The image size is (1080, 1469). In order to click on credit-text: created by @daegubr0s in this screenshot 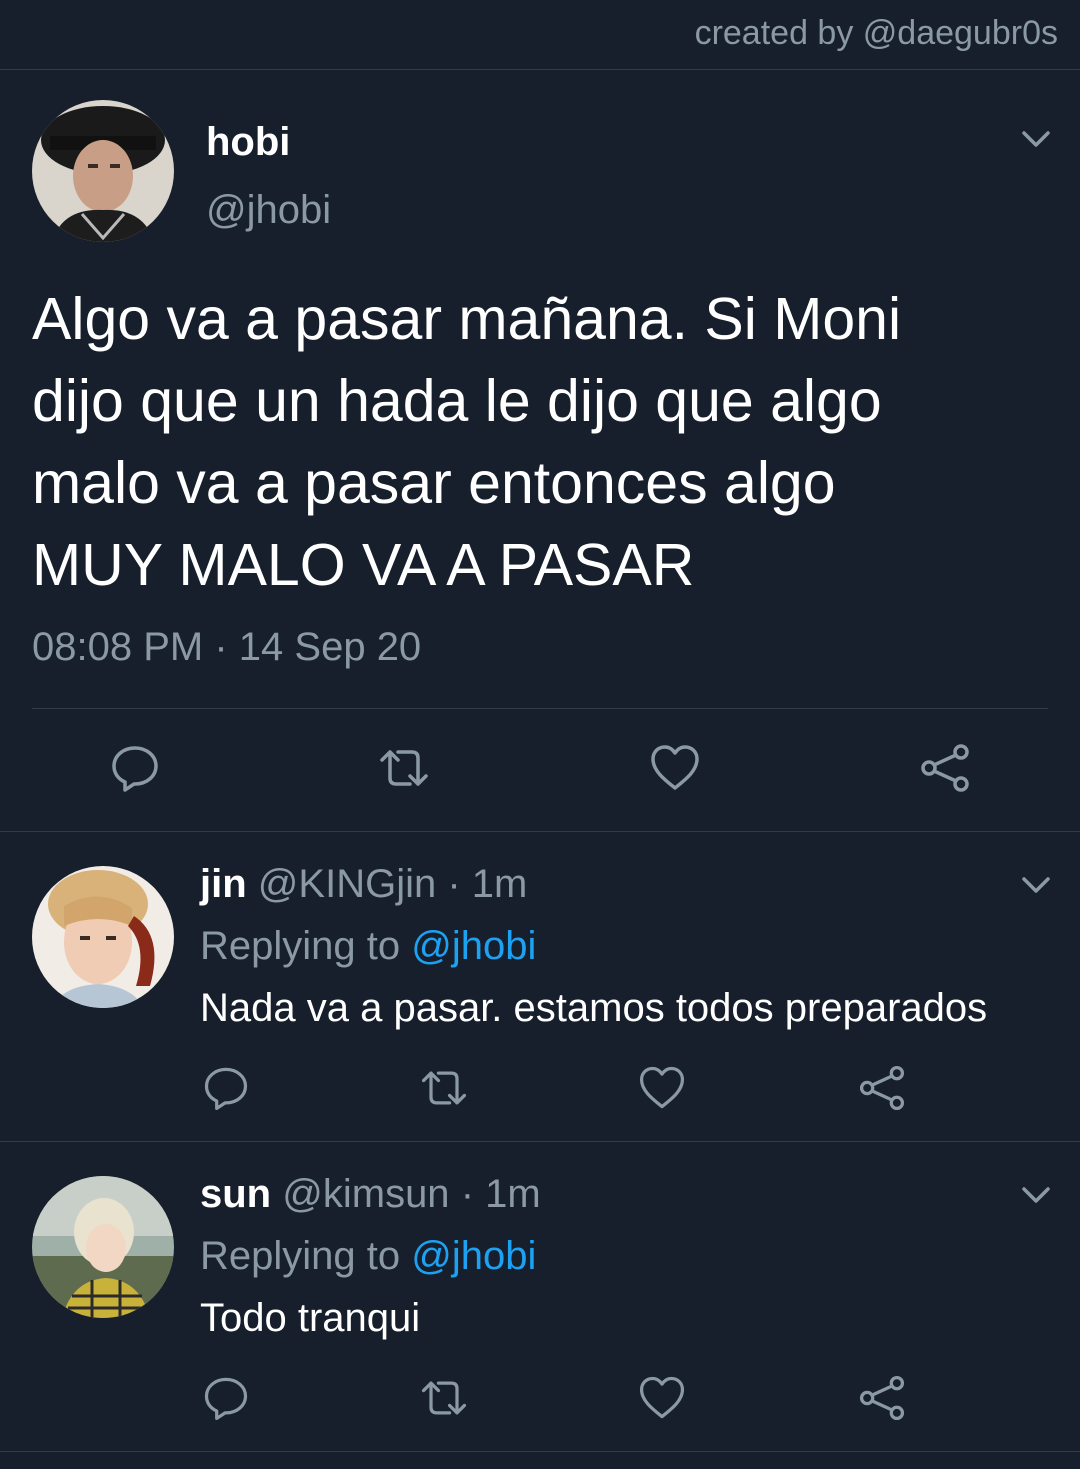, I will do `click(876, 33)`.